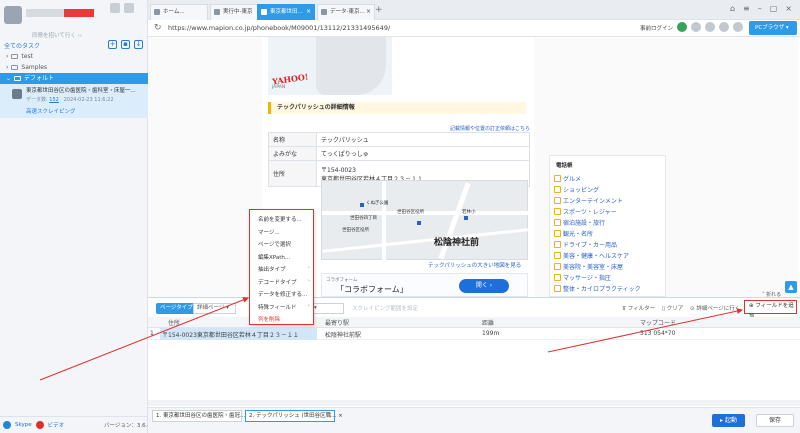 This screenshot has height=433, width=800. I want to click on context-menu-item: 抽出タイプ ›, so click(285, 269).